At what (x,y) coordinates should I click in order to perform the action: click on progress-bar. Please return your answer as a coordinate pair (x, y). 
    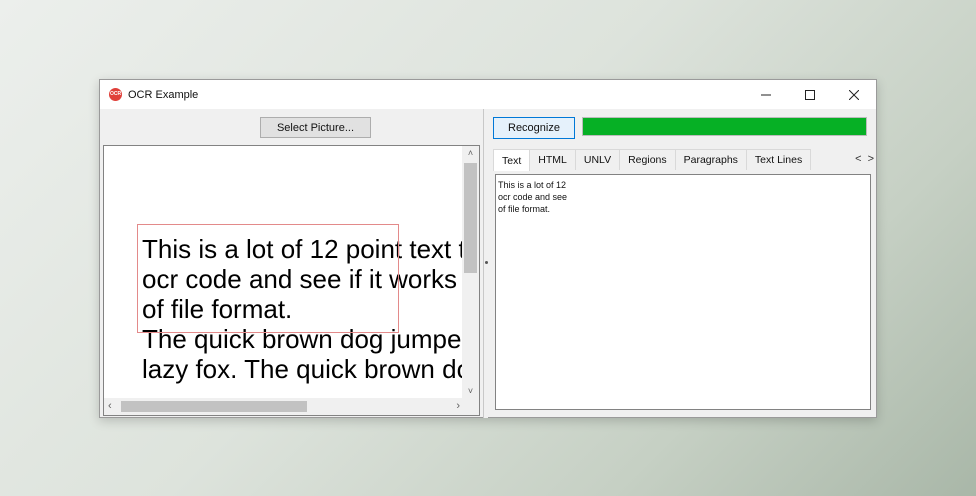
    Looking at the image, I should click on (724, 126).